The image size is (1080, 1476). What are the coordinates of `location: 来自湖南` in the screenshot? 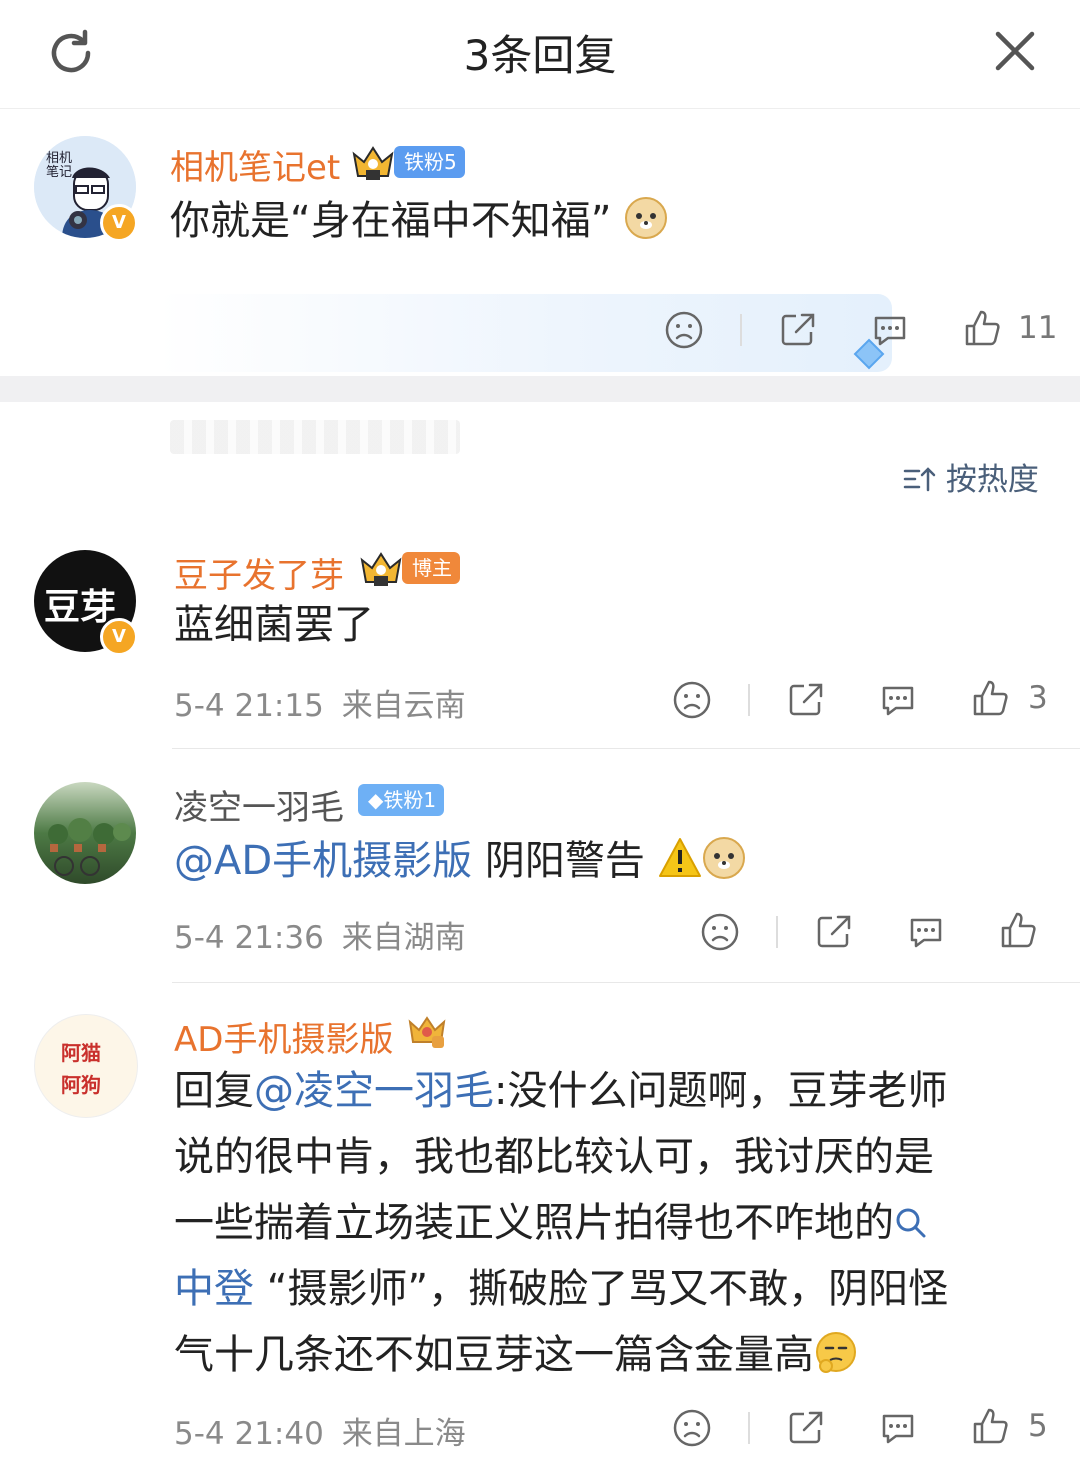 It's located at (403, 938).